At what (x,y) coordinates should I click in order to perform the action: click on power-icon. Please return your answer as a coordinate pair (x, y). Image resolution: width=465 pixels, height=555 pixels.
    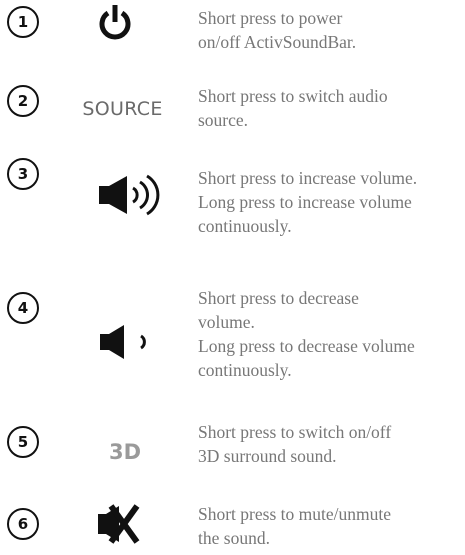
    Looking at the image, I should click on (115, 22).